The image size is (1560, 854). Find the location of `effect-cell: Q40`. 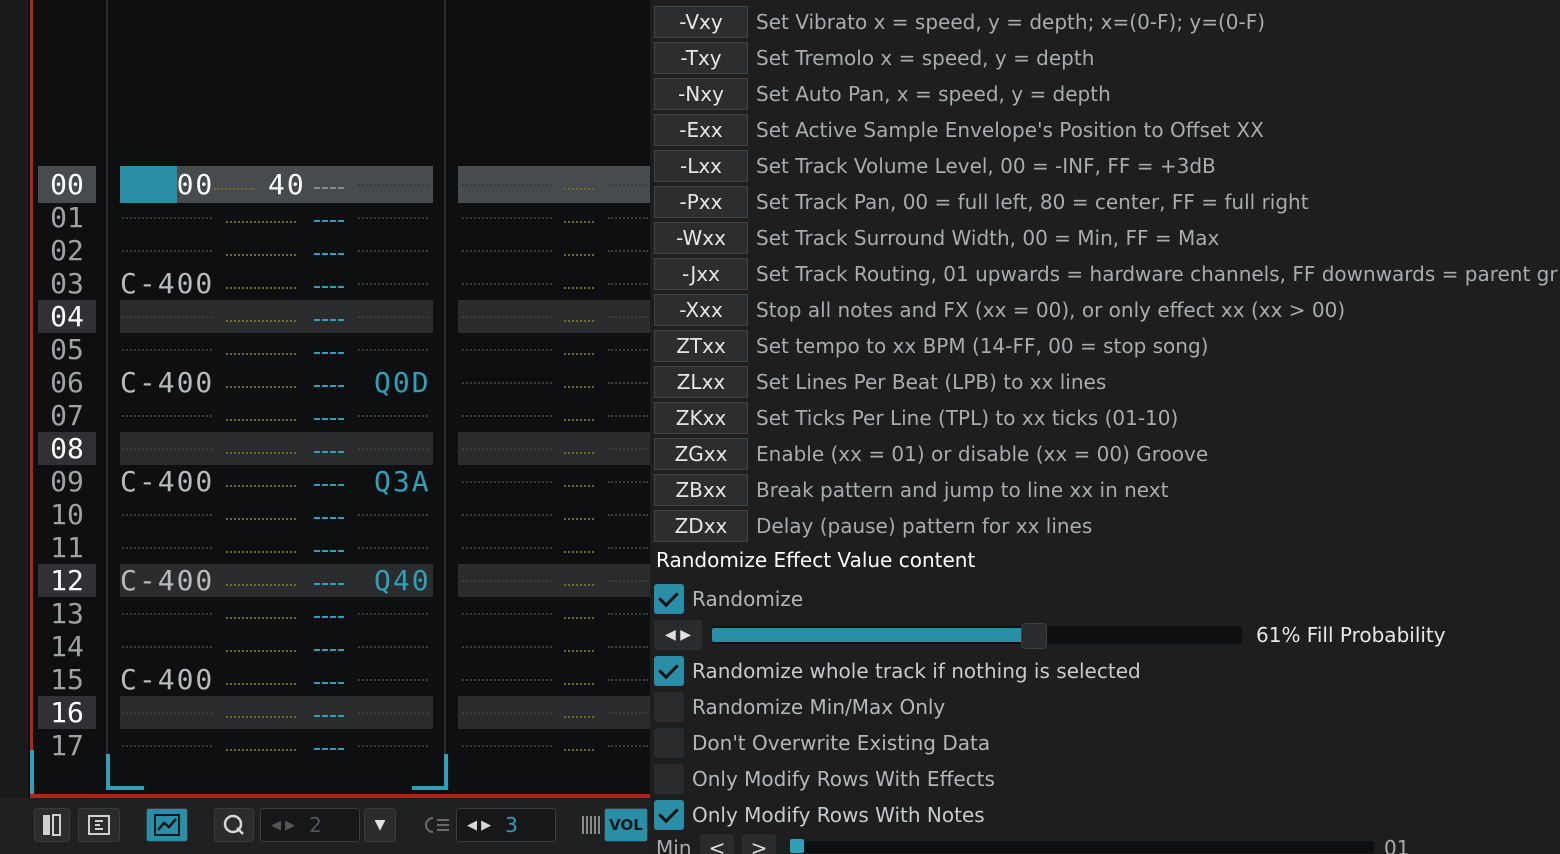

effect-cell: Q40 is located at coordinates (402, 580).